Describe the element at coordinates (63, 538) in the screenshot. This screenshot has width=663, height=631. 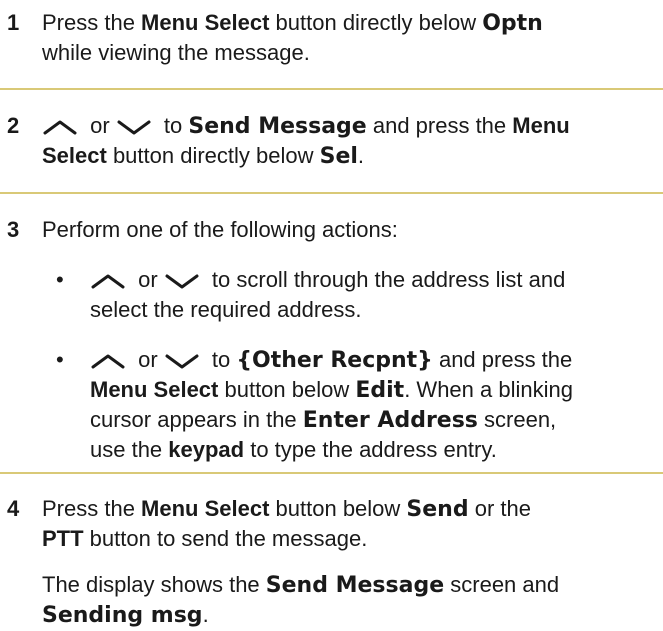
I see `ptt-label: PTT` at that location.